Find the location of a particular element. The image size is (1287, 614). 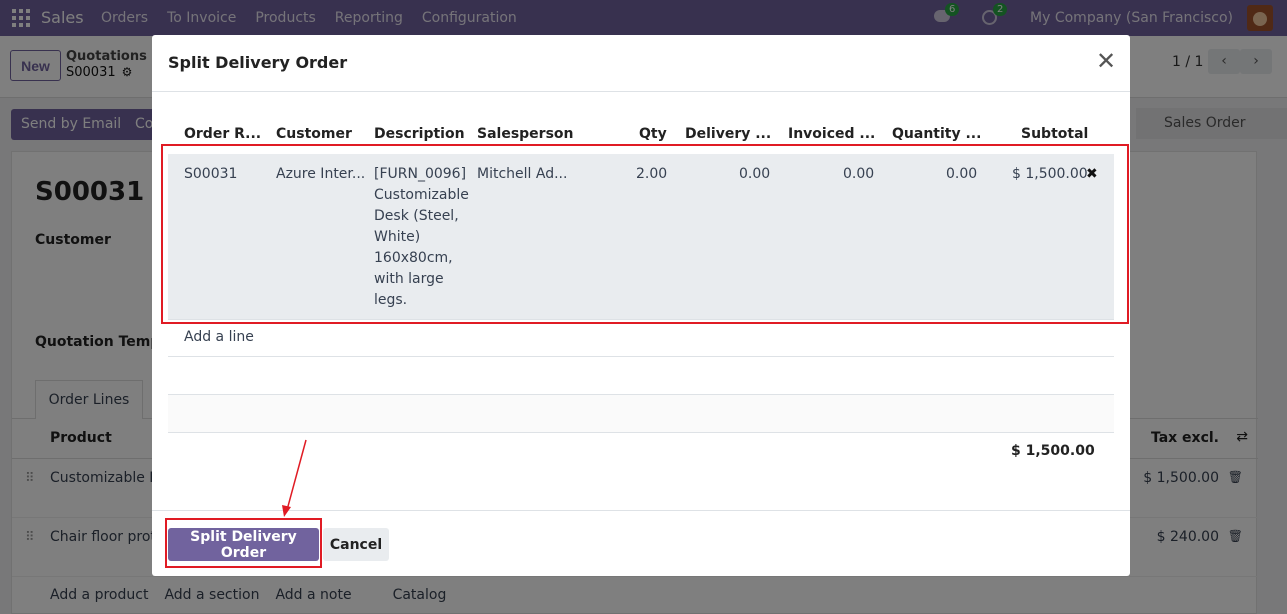

close-icon: ✕ is located at coordinates (1106, 61).